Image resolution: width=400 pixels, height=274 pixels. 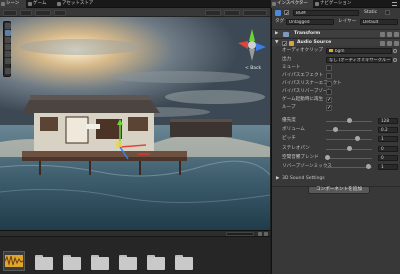 I want to click on object-name-input: BGM, so click(x=326, y=13).